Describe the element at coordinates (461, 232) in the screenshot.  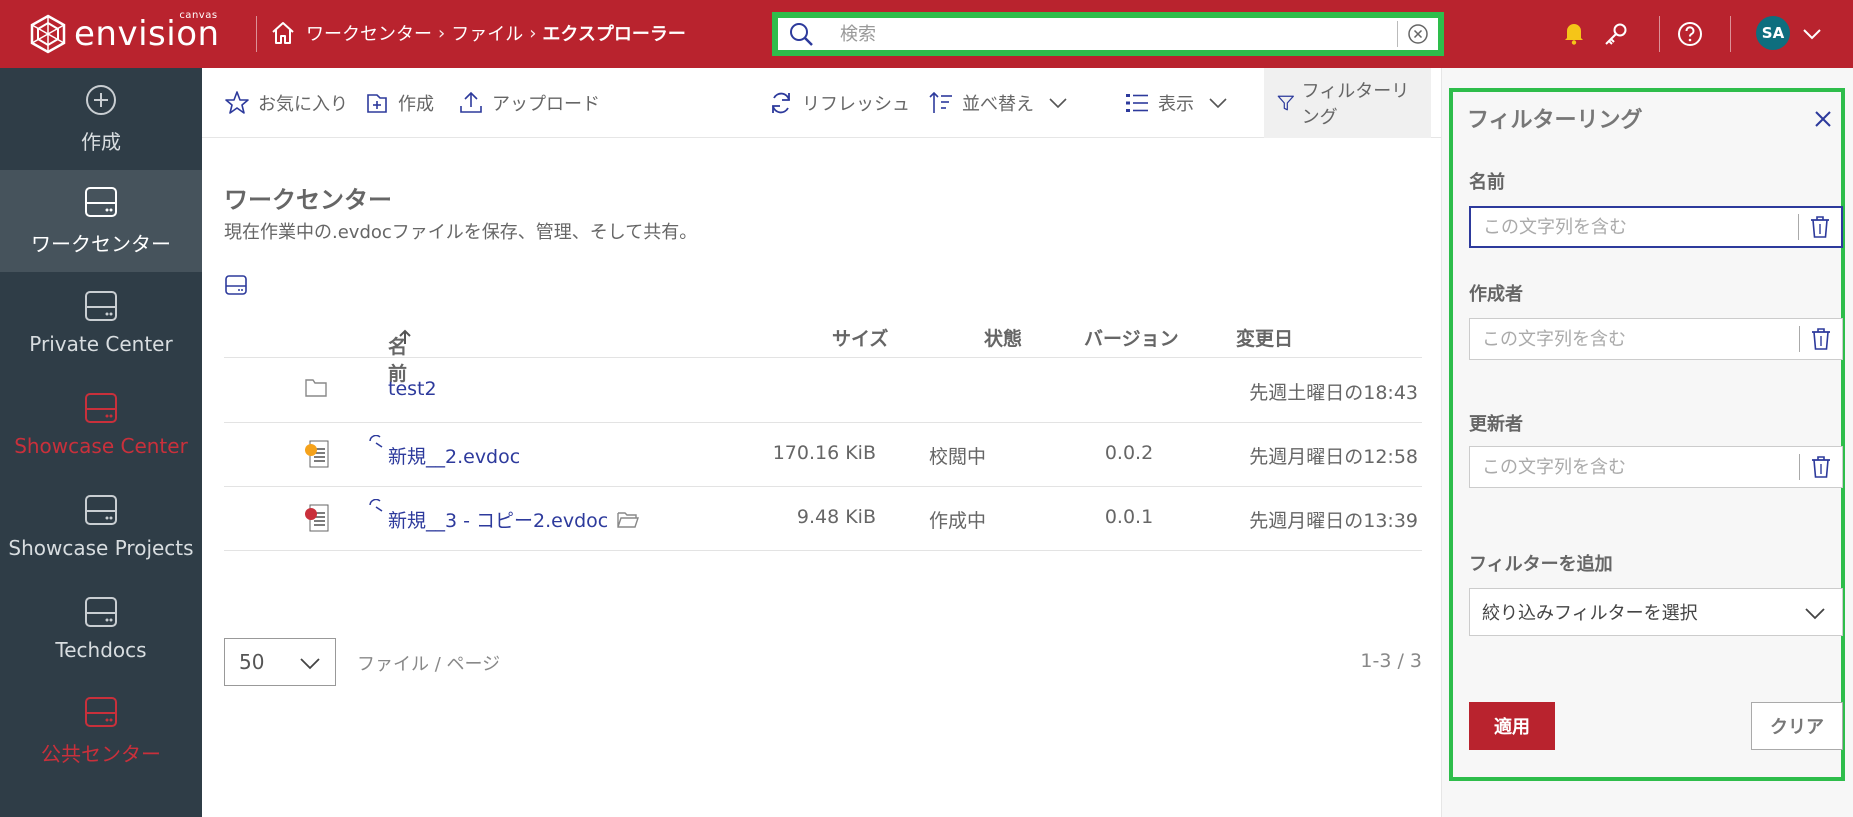
I see `page-description: 現在作業中の.evdocファイルを保存、管理、そして共有。` at that location.